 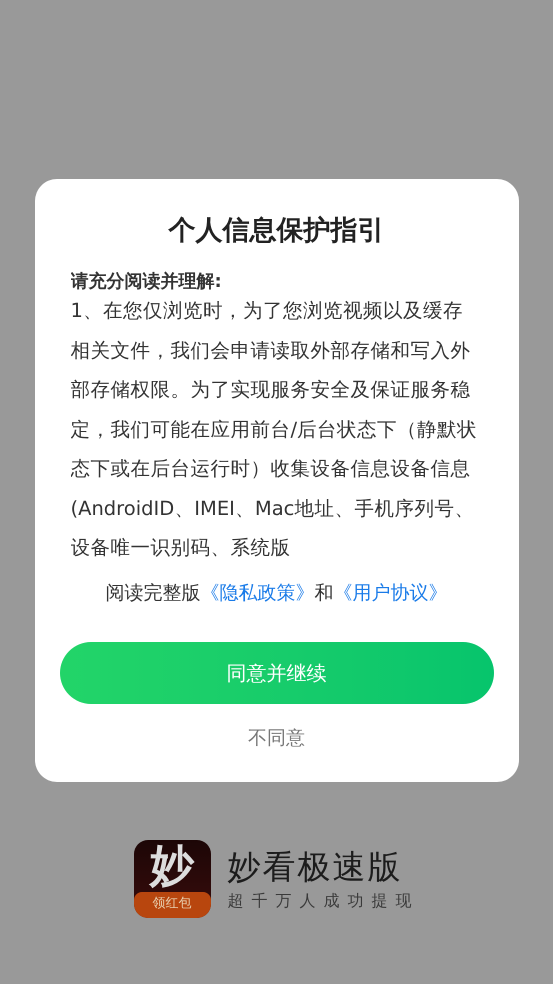 I want to click on decline-button: 不同意, so click(x=276, y=738).